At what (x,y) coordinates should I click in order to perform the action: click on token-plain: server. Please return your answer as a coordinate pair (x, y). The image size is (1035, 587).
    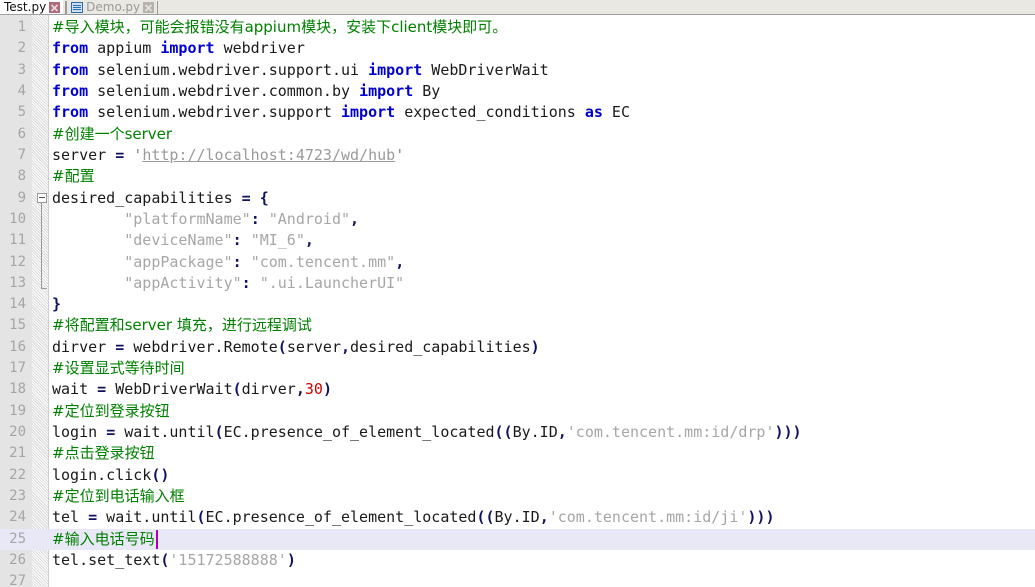
    Looking at the image, I should click on (84, 154).